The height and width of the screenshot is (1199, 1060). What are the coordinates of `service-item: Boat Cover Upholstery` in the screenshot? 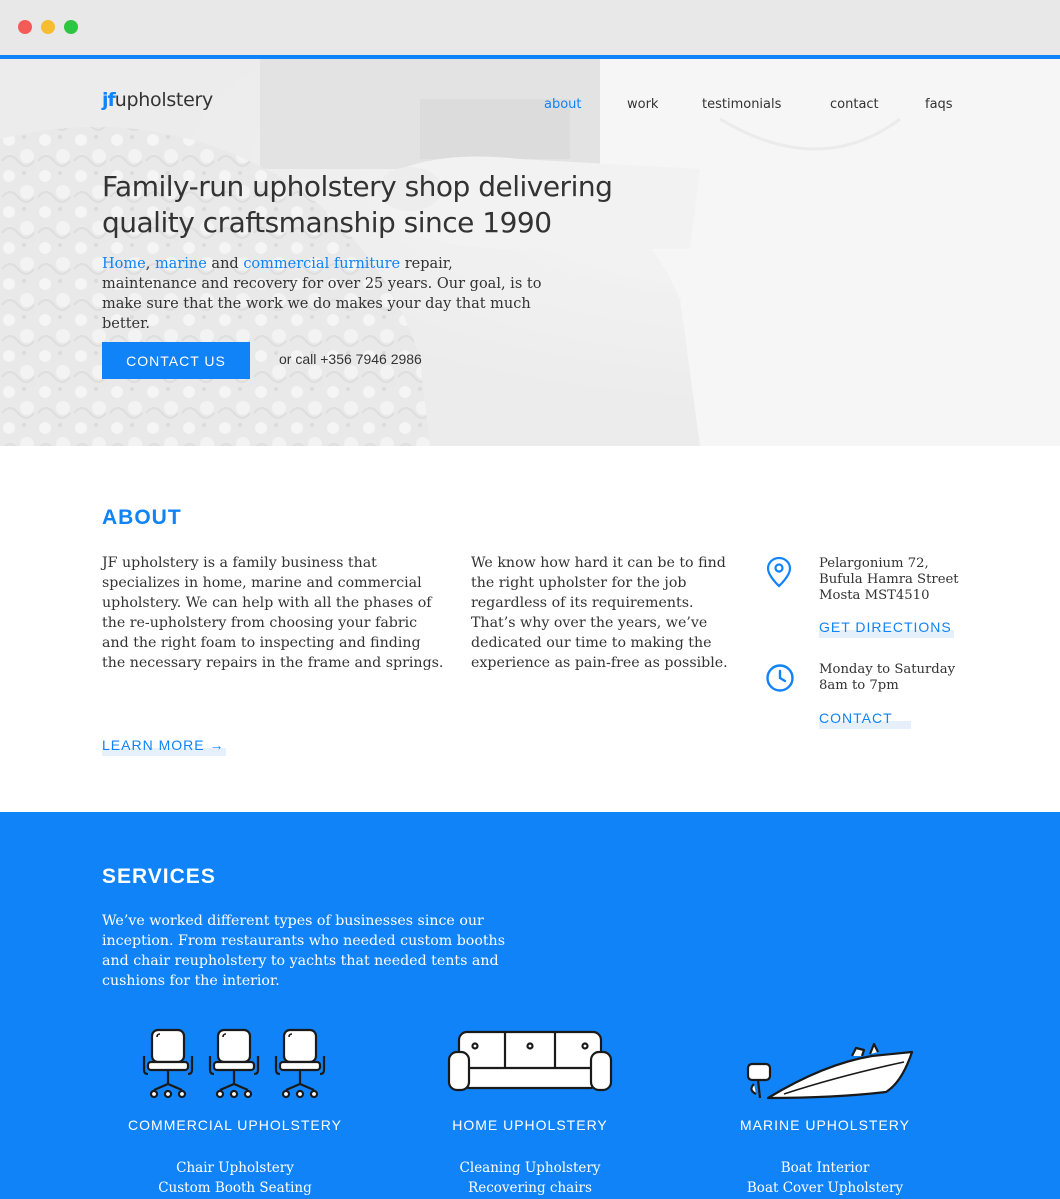 It's located at (825, 1188).